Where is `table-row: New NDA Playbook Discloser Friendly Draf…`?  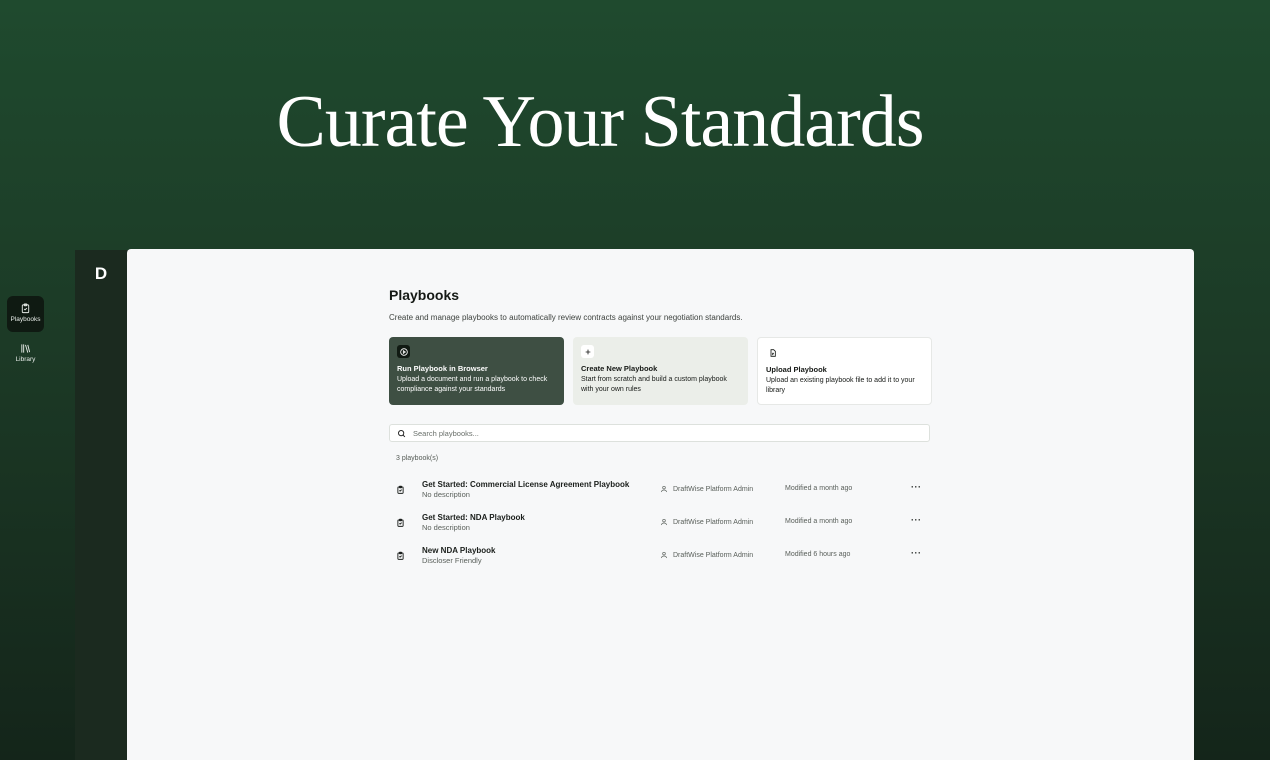
table-row: New NDA Playbook Discloser Friendly Draf… is located at coordinates (659, 558).